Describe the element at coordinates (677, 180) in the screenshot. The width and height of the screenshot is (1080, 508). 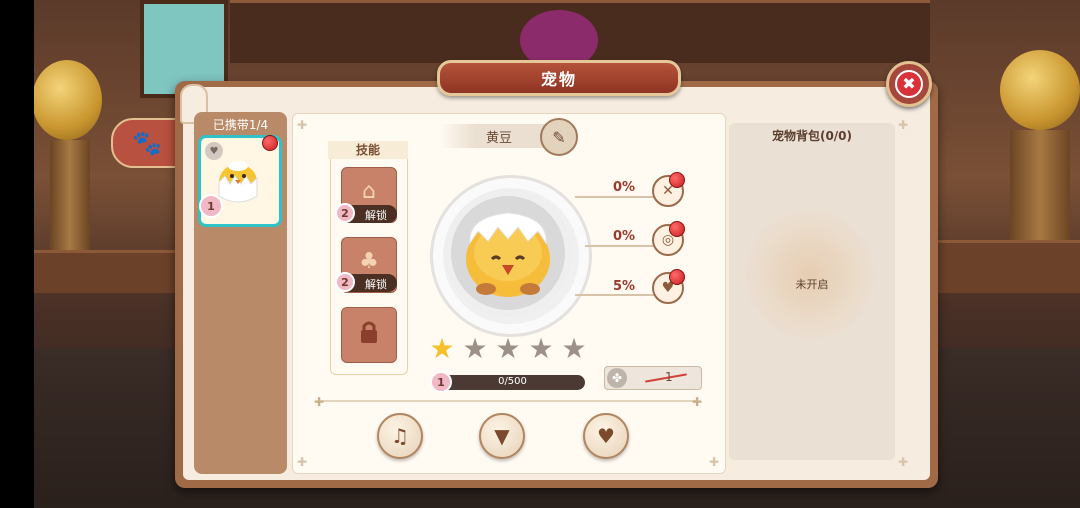
I see `stat-1-notification-dot` at that location.